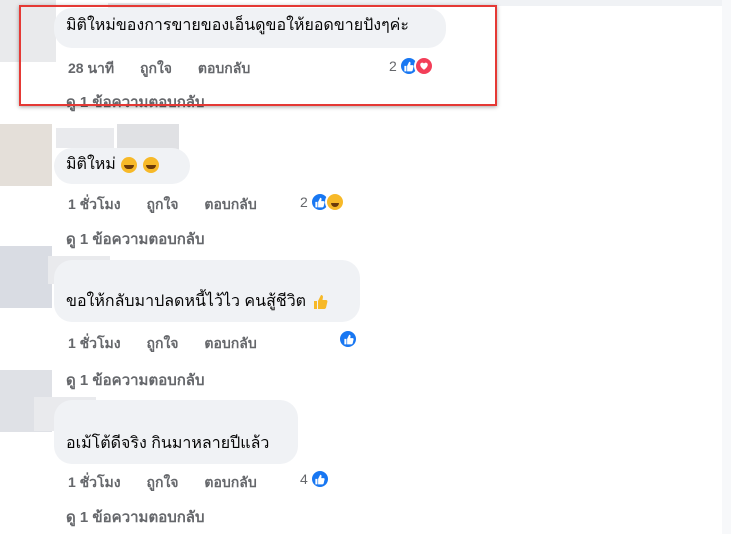  What do you see at coordinates (322, 202) in the screenshot?
I see `reaction-summary: 2` at bounding box center [322, 202].